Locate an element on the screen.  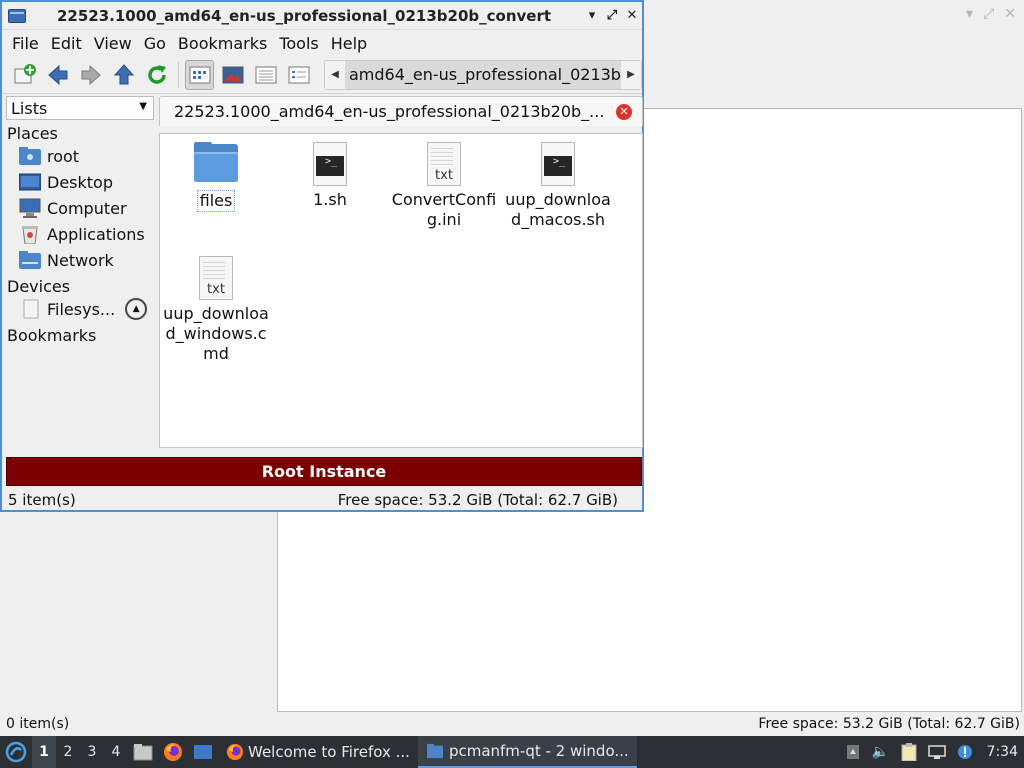
menu-file: File is located at coordinates (25, 43).